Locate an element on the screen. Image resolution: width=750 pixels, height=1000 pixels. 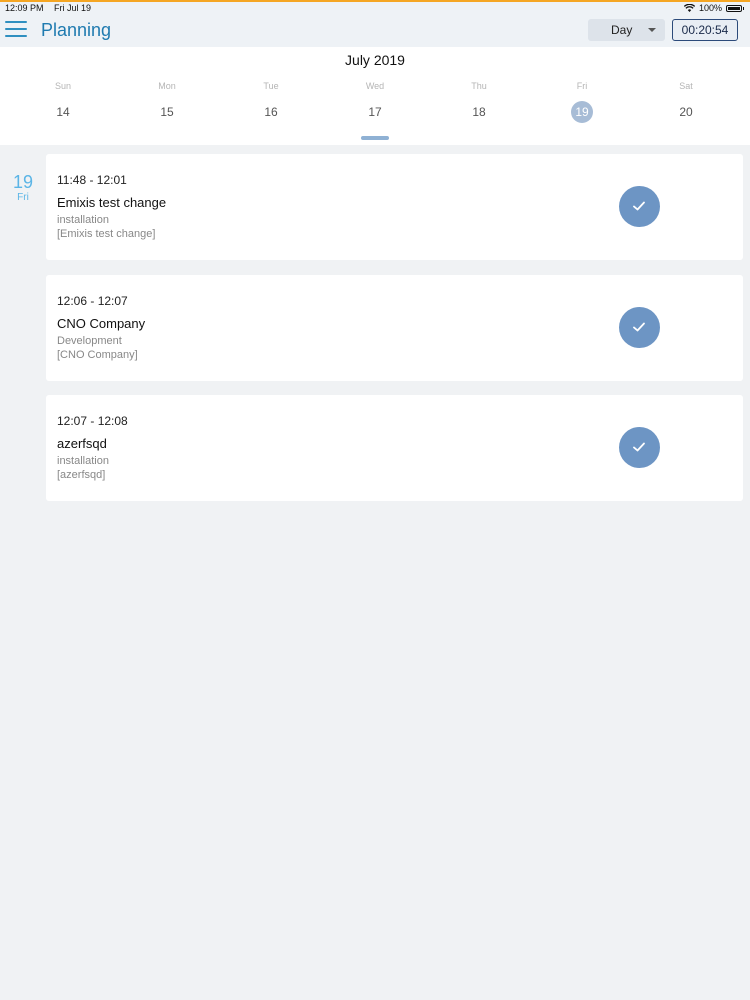
status-date: Fri Jul 19 is located at coordinates (73, 8).